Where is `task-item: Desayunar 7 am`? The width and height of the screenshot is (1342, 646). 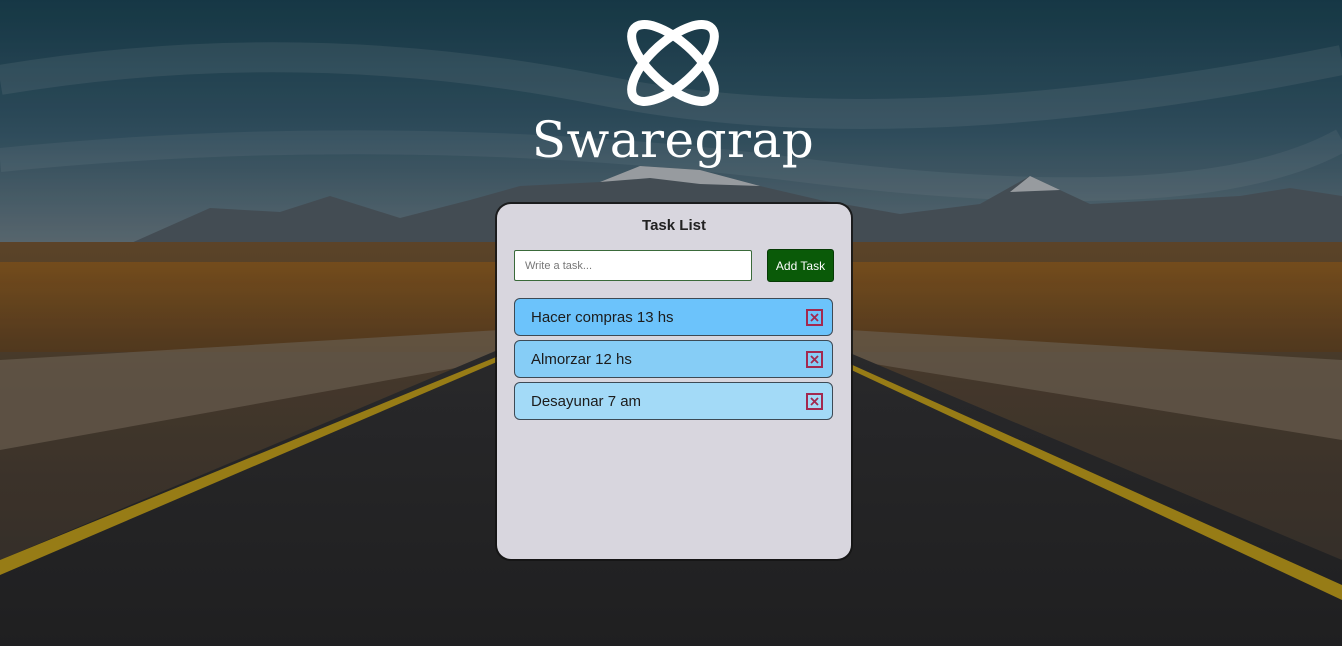 task-item: Desayunar 7 am is located at coordinates (673, 401).